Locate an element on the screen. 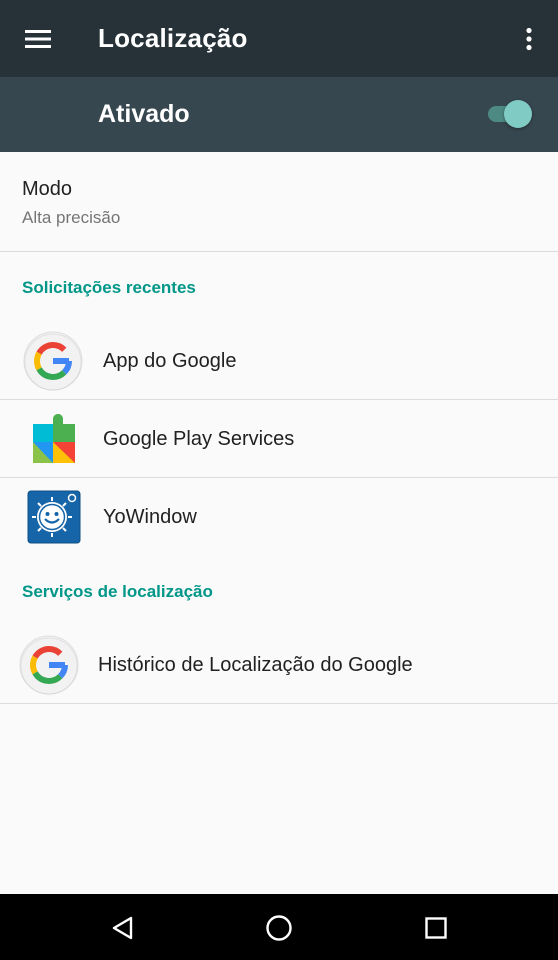  switch-thumb is located at coordinates (518, 114).